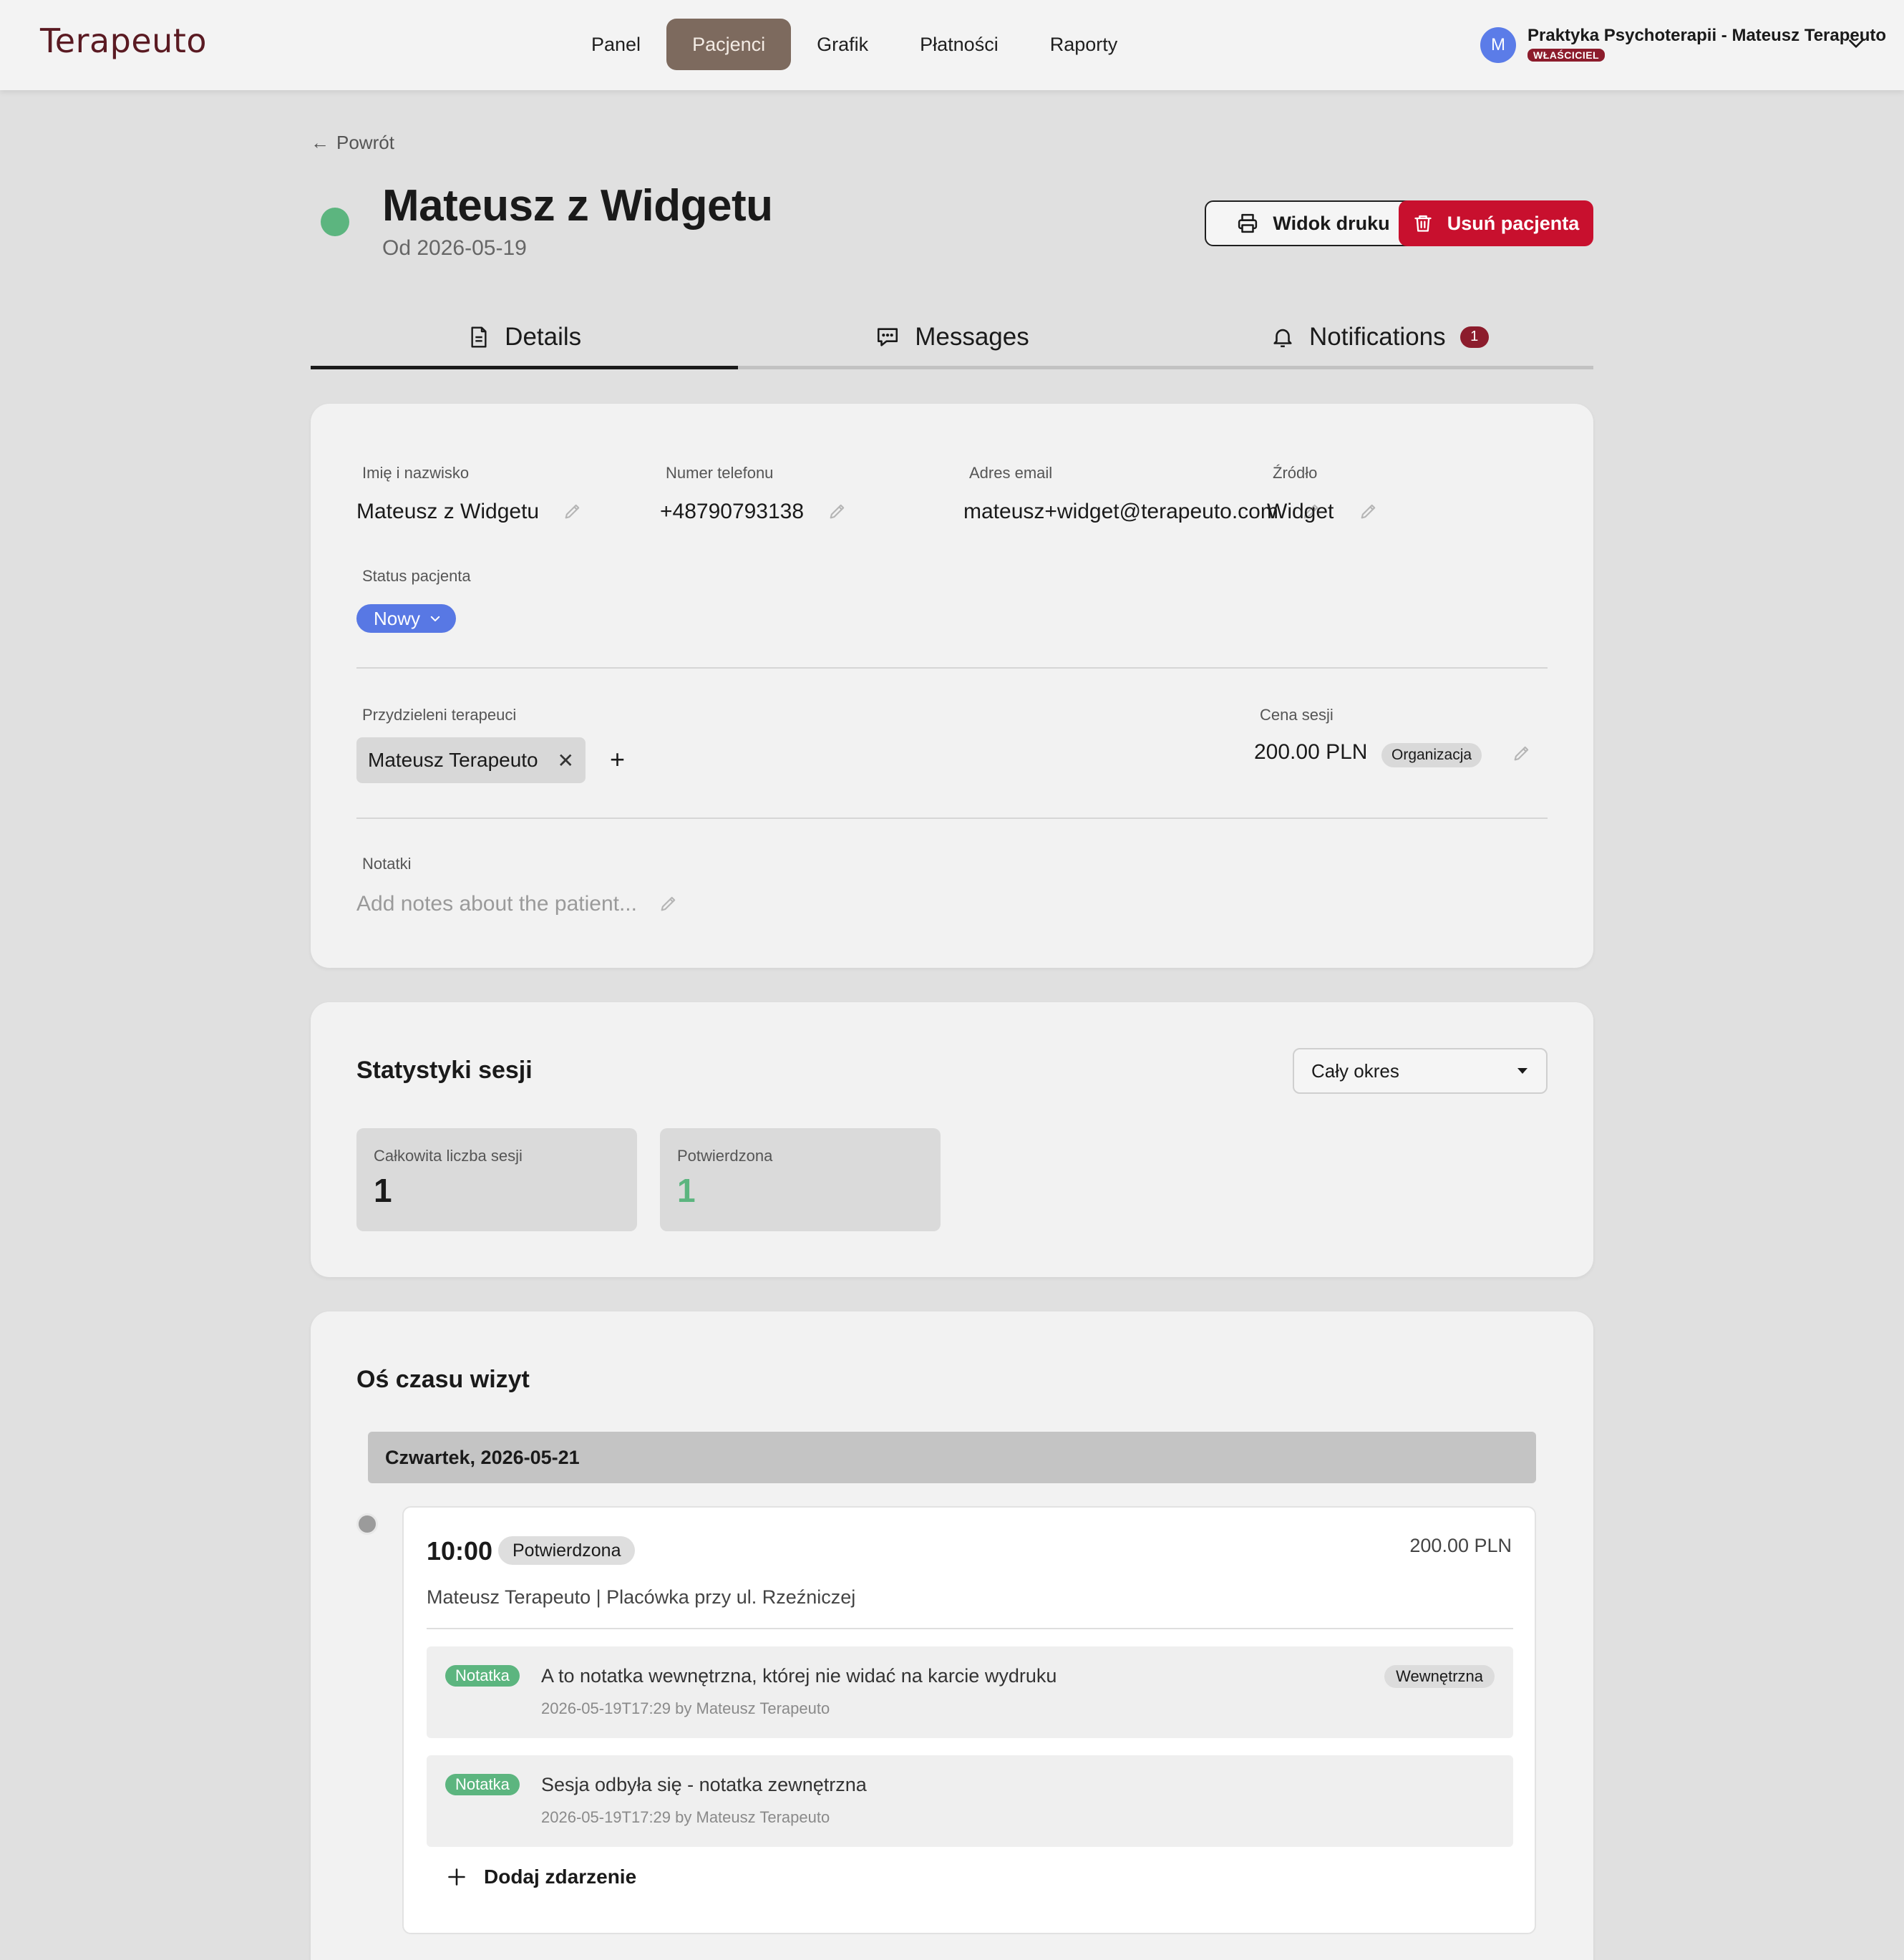  What do you see at coordinates (1522, 753) in the screenshot?
I see `edit-price-pencil-icon` at bounding box center [1522, 753].